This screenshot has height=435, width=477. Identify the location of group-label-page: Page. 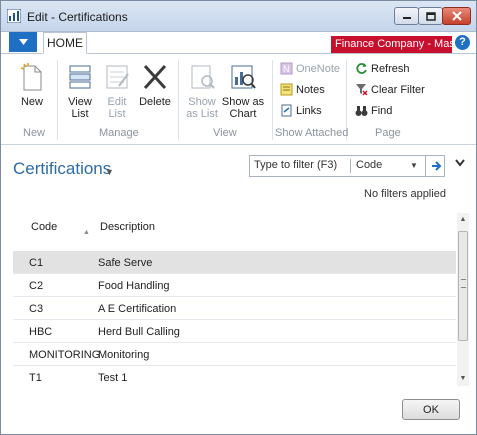
(388, 133).